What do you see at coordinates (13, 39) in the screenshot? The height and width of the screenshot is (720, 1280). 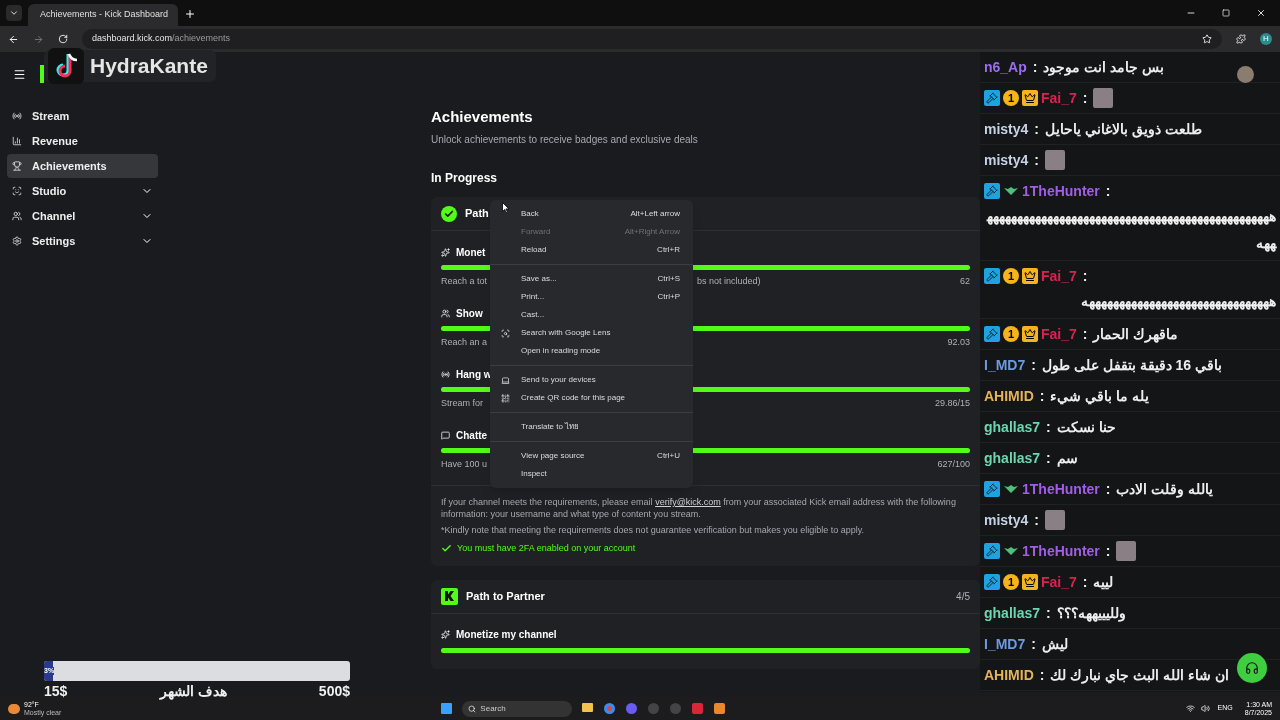 I see `back-icon` at bounding box center [13, 39].